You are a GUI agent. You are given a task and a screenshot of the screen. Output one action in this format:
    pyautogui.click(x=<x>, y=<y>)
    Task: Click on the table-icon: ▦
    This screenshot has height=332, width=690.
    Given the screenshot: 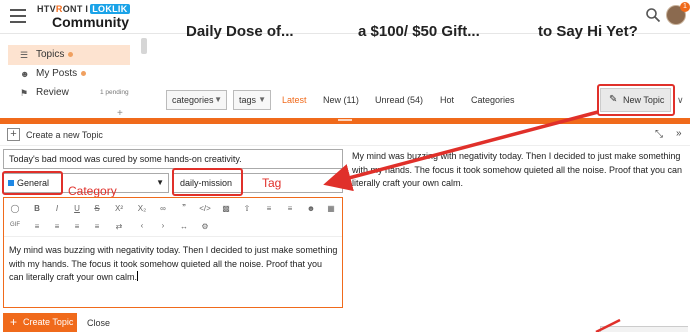 What is the action you would take?
    pyautogui.click(x=331, y=208)
    